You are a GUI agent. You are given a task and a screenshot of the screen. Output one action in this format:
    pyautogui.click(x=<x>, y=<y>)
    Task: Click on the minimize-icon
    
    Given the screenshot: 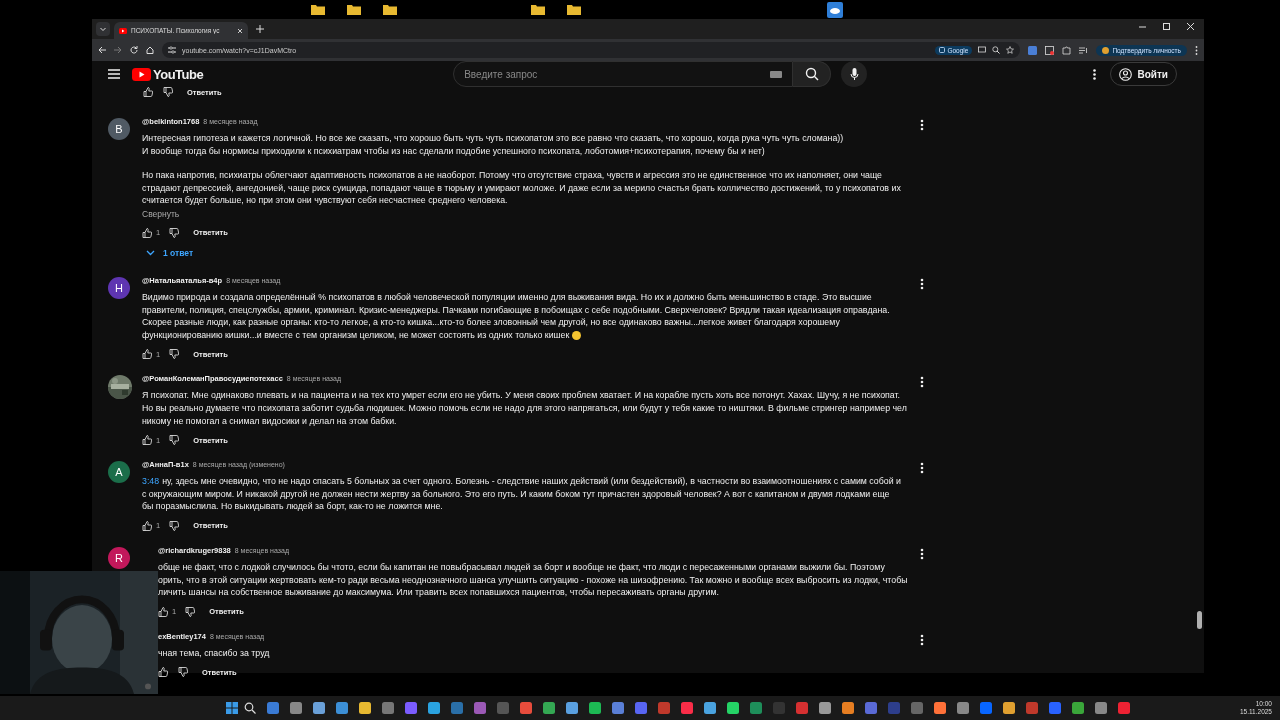 What is the action you would take?
    pyautogui.click(x=1142, y=26)
    